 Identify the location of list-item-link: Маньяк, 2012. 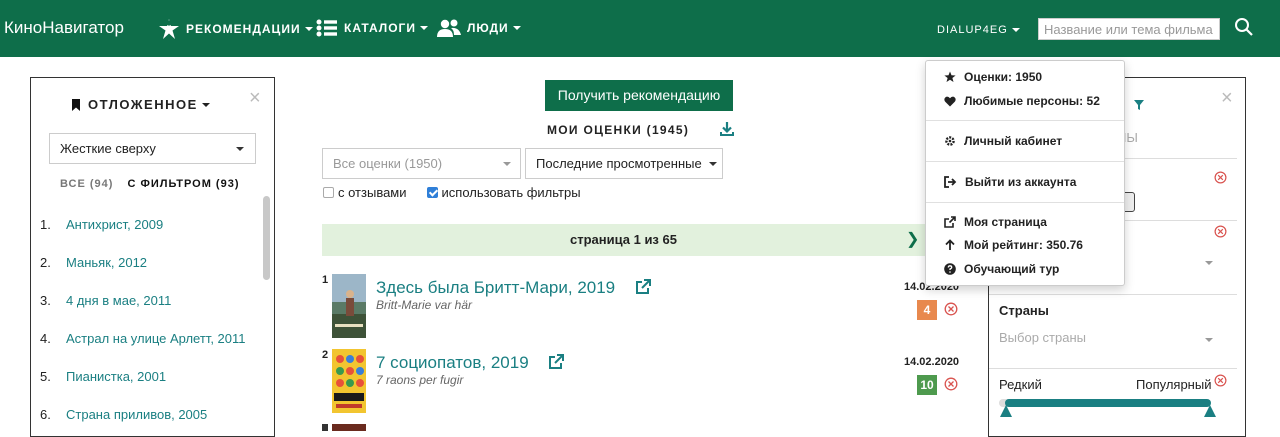
(106, 262).